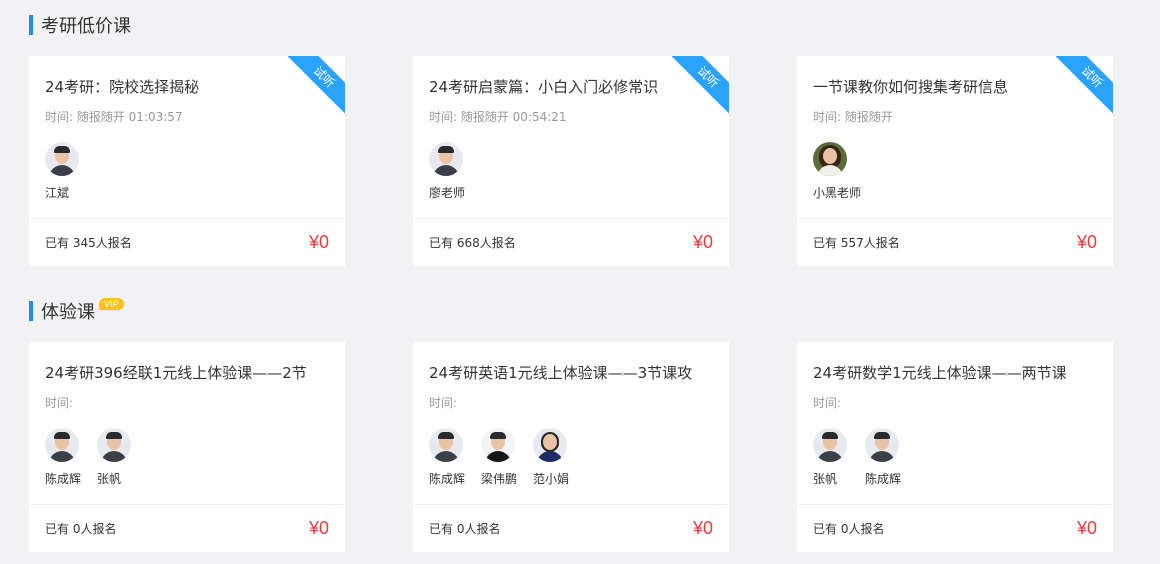 The width and height of the screenshot is (1160, 564). Describe the element at coordinates (560, 372) in the screenshot. I see `course-title: 24考研英语1元线上体验课——3节课攻` at that location.